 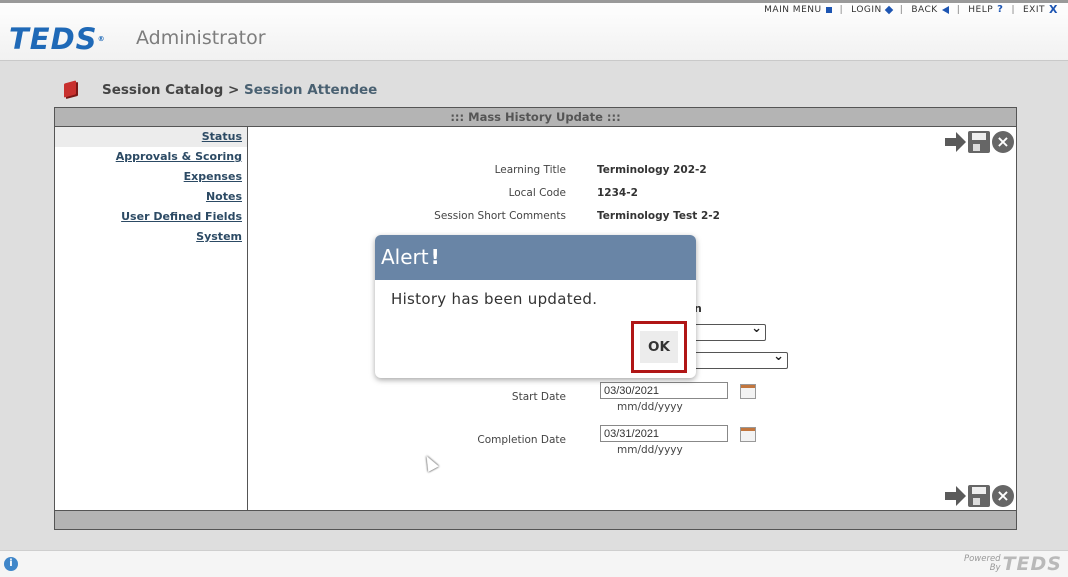 I want to click on nav-item-notes: Notes, so click(x=151, y=197).